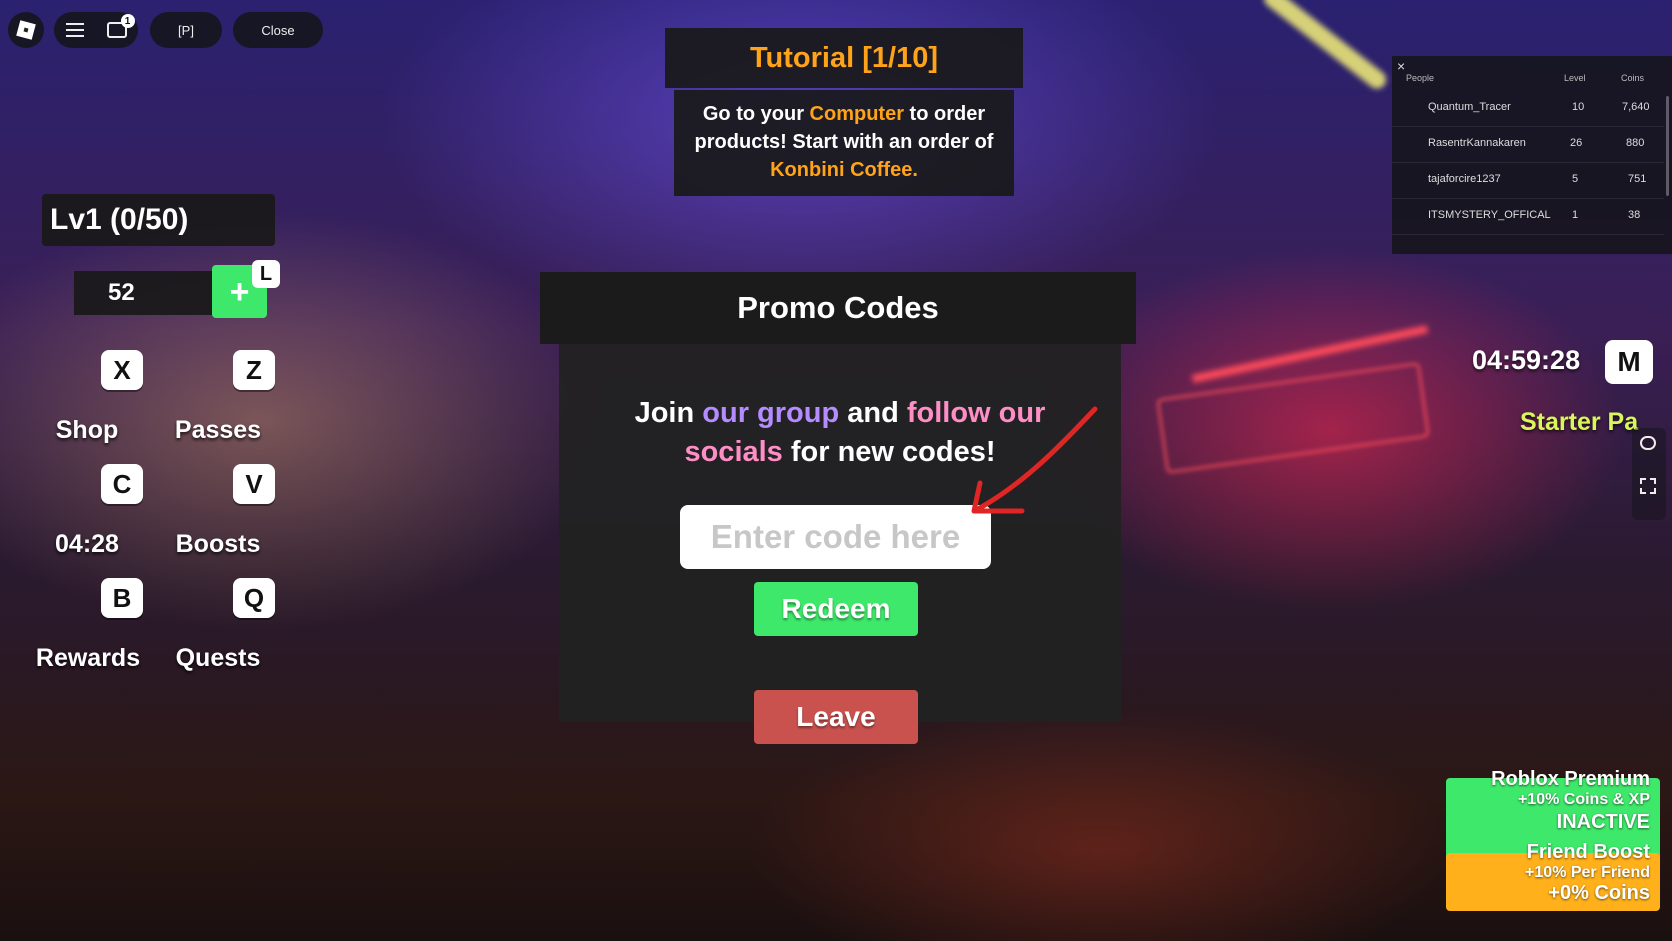 The height and width of the screenshot is (941, 1672). Describe the element at coordinates (88, 658) in the screenshot. I see `rewards-label: Rewards` at that location.